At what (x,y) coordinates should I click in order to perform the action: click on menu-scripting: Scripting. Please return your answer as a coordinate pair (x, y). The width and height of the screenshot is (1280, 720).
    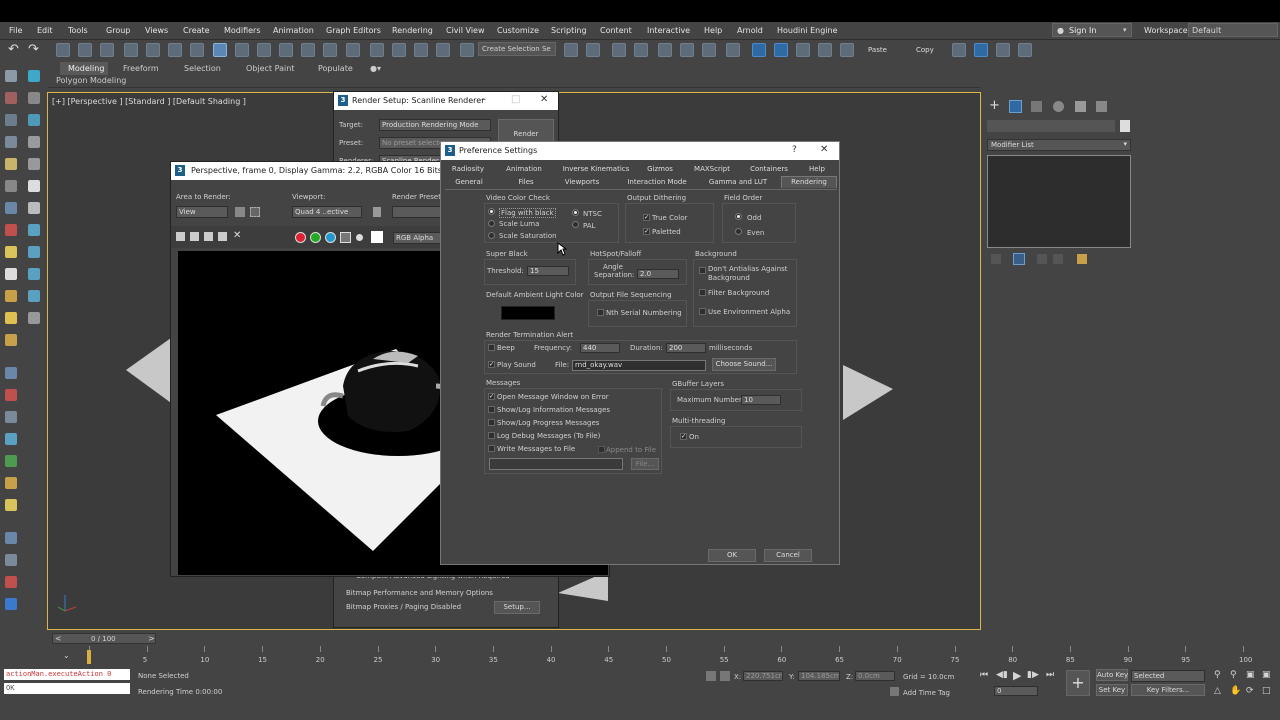
    Looking at the image, I should click on (569, 30).